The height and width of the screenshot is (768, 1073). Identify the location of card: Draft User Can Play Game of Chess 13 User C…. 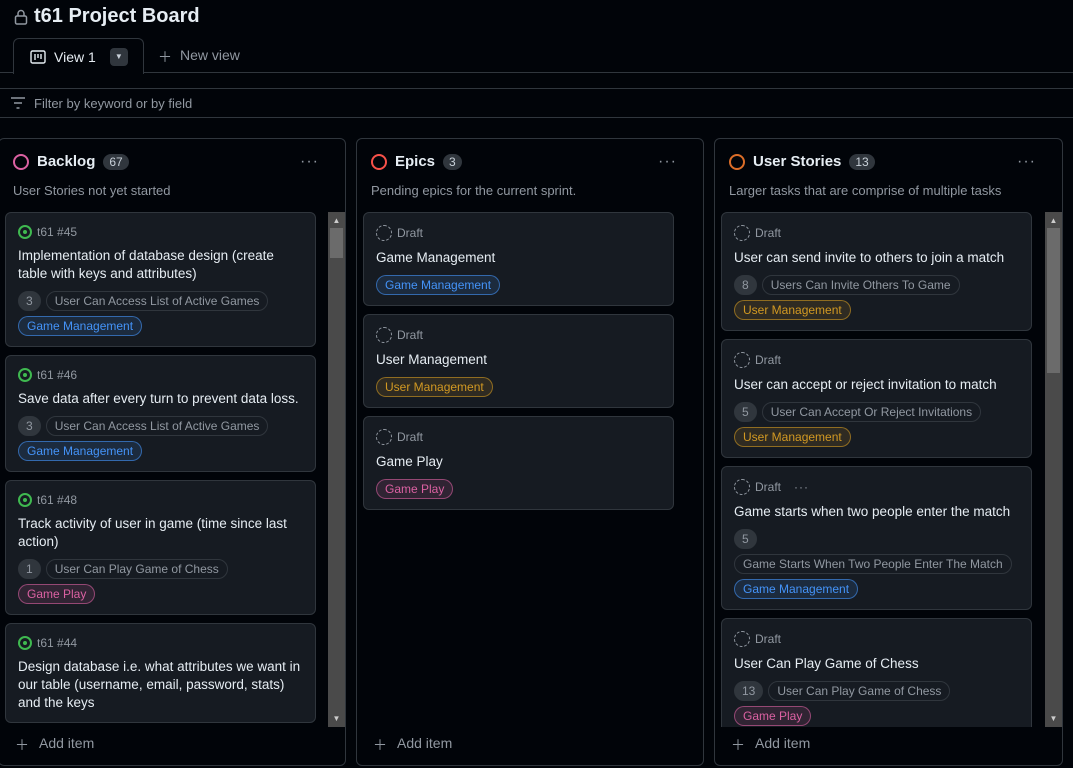
(876, 672).